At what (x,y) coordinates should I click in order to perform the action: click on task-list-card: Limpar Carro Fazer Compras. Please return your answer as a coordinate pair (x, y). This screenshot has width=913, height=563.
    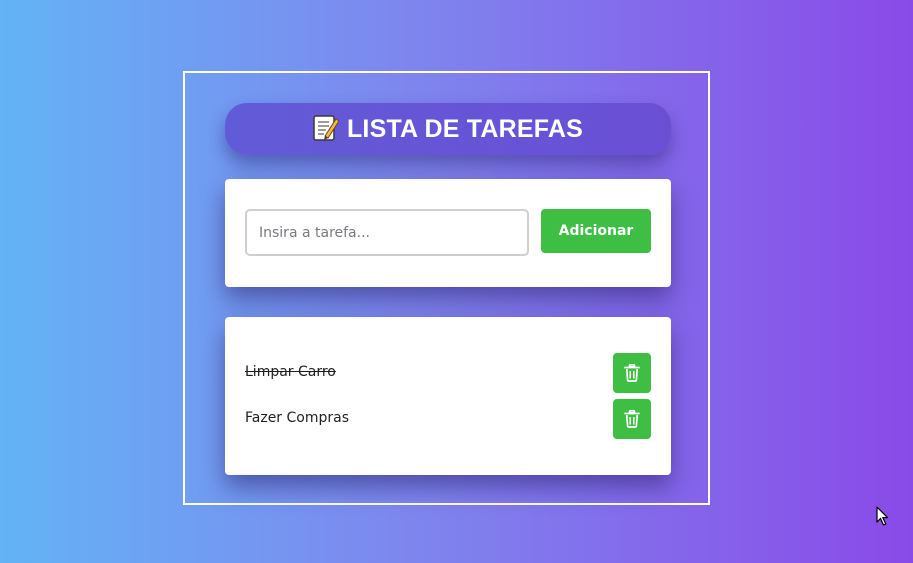
    Looking at the image, I should click on (448, 396).